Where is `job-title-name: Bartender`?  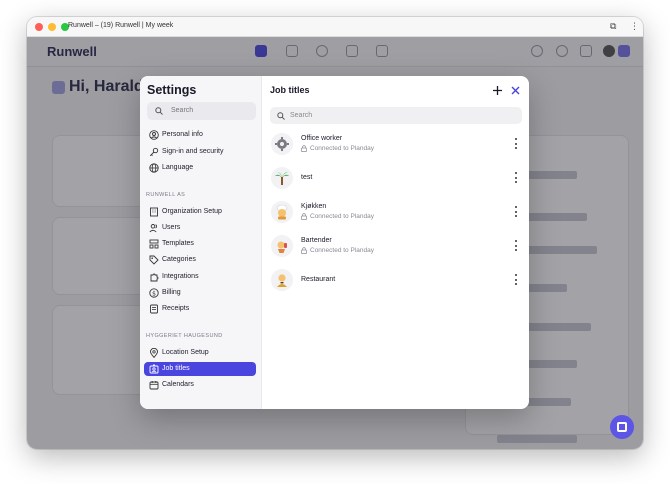 job-title-name: Bartender is located at coordinates (316, 240).